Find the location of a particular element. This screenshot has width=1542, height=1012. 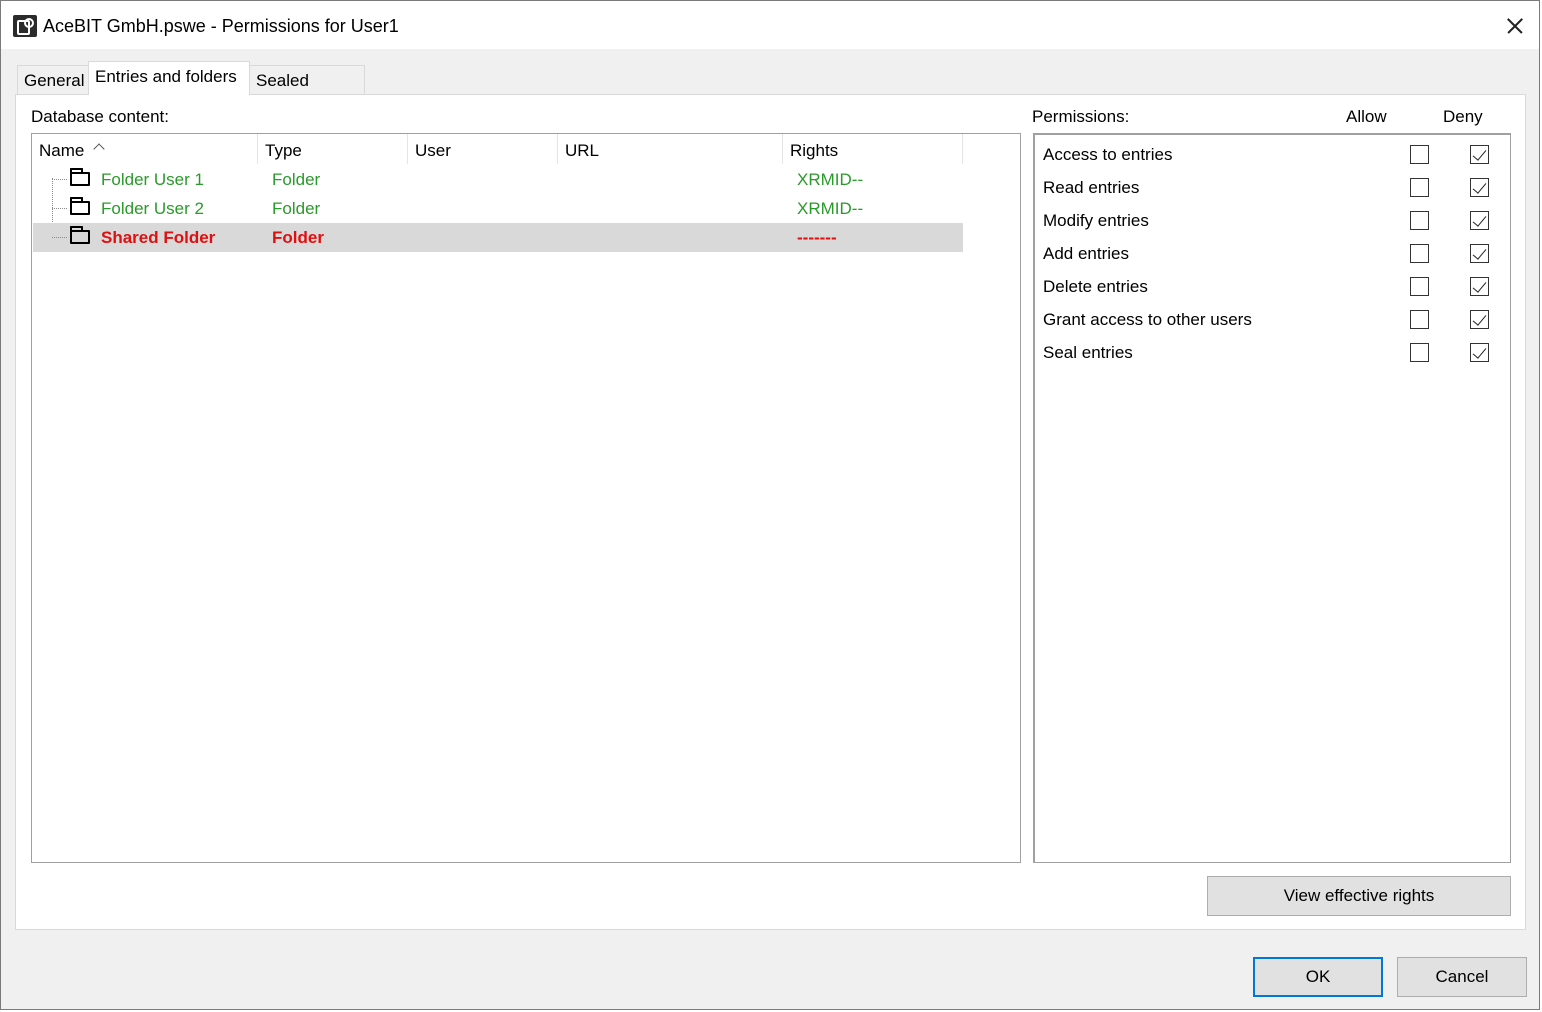

deny-column-label: Deny is located at coordinates (1463, 116).